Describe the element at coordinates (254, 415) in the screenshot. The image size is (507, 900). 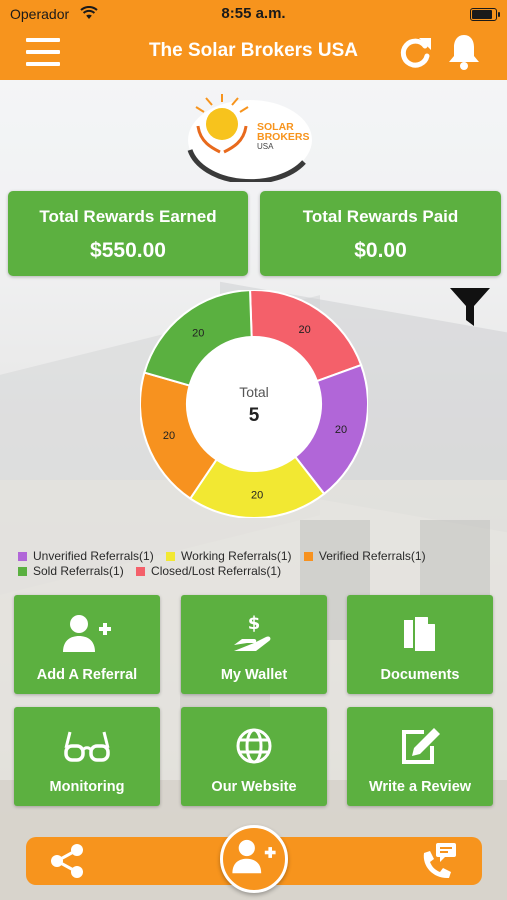
I see `chart-center-value: 5` at that location.